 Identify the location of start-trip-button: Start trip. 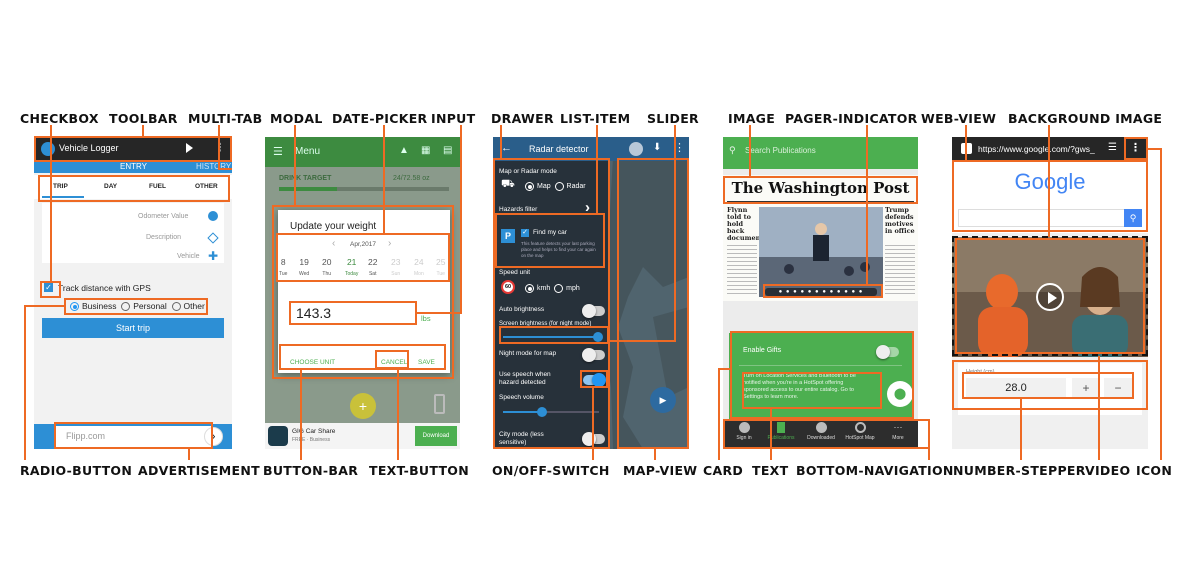
(133, 328).